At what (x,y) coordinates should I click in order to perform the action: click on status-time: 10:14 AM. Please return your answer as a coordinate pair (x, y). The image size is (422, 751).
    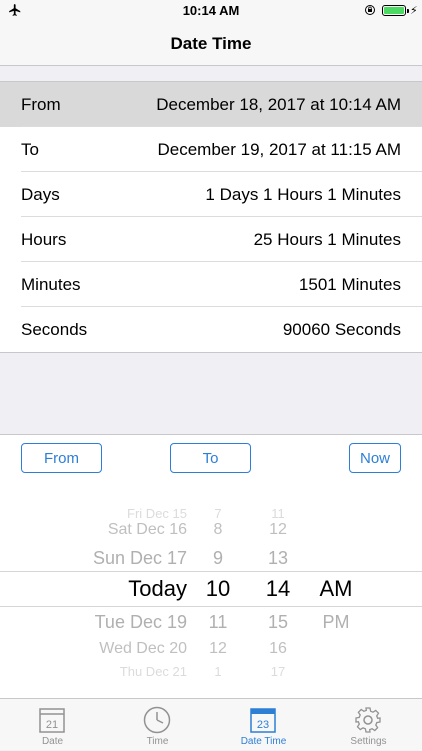
    Looking at the image, I should click on (211, 10).